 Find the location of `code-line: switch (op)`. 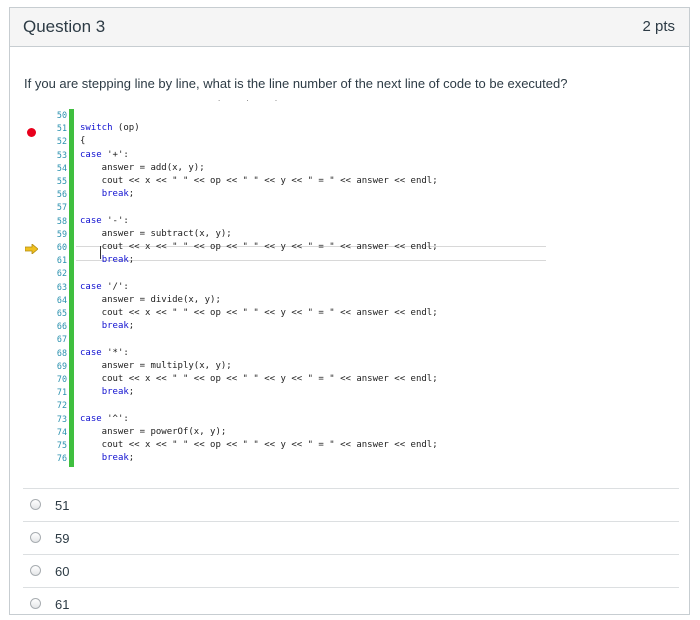

code-line: switch (op) is located at coordinates (110, 128).